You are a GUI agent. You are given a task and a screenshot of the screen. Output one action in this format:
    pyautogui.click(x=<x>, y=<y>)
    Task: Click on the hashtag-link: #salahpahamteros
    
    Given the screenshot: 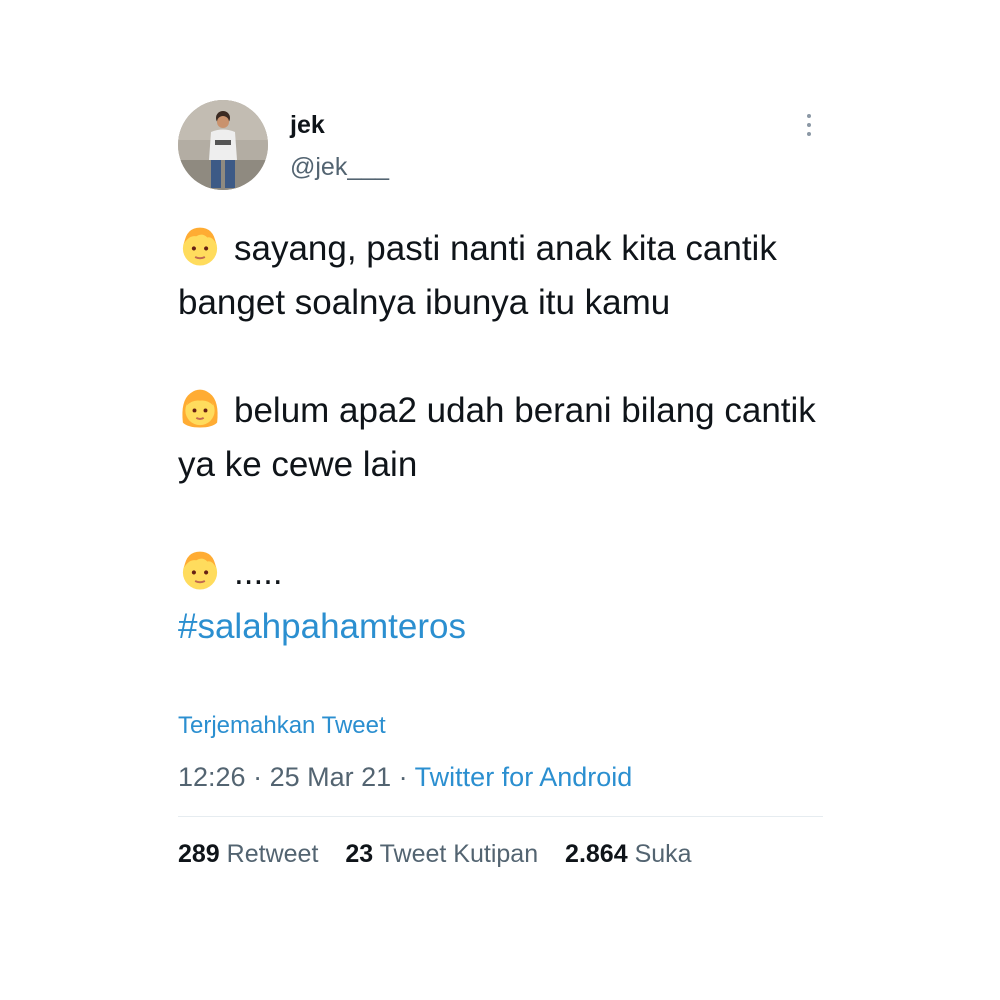 What is the action you would take?
    pyautogui.click(x=322, y=626)
    